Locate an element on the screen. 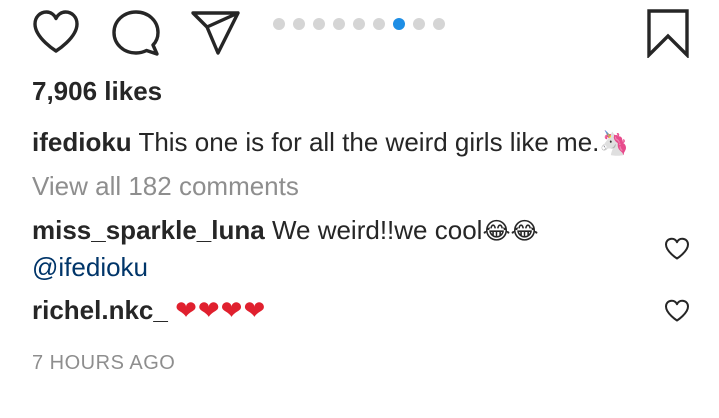 The width and height of the screenshot is (719, 418). red-heart-emoji-icon: ❤❤❤❤ is located at coordinates (221, 310).